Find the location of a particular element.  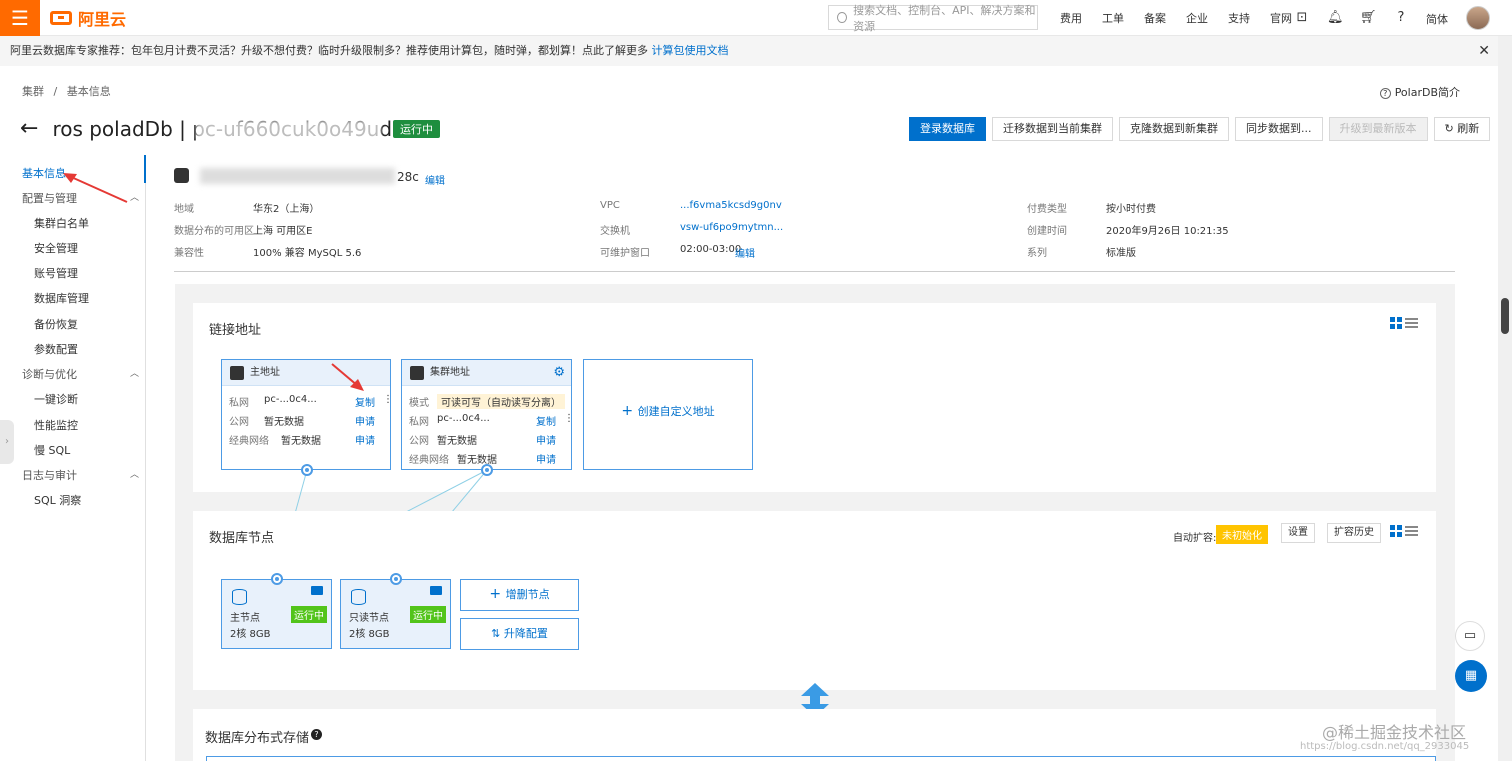

watermark-url: https://blog.csdn.net/qq_2933045 is located at coordinates (1385, 746).